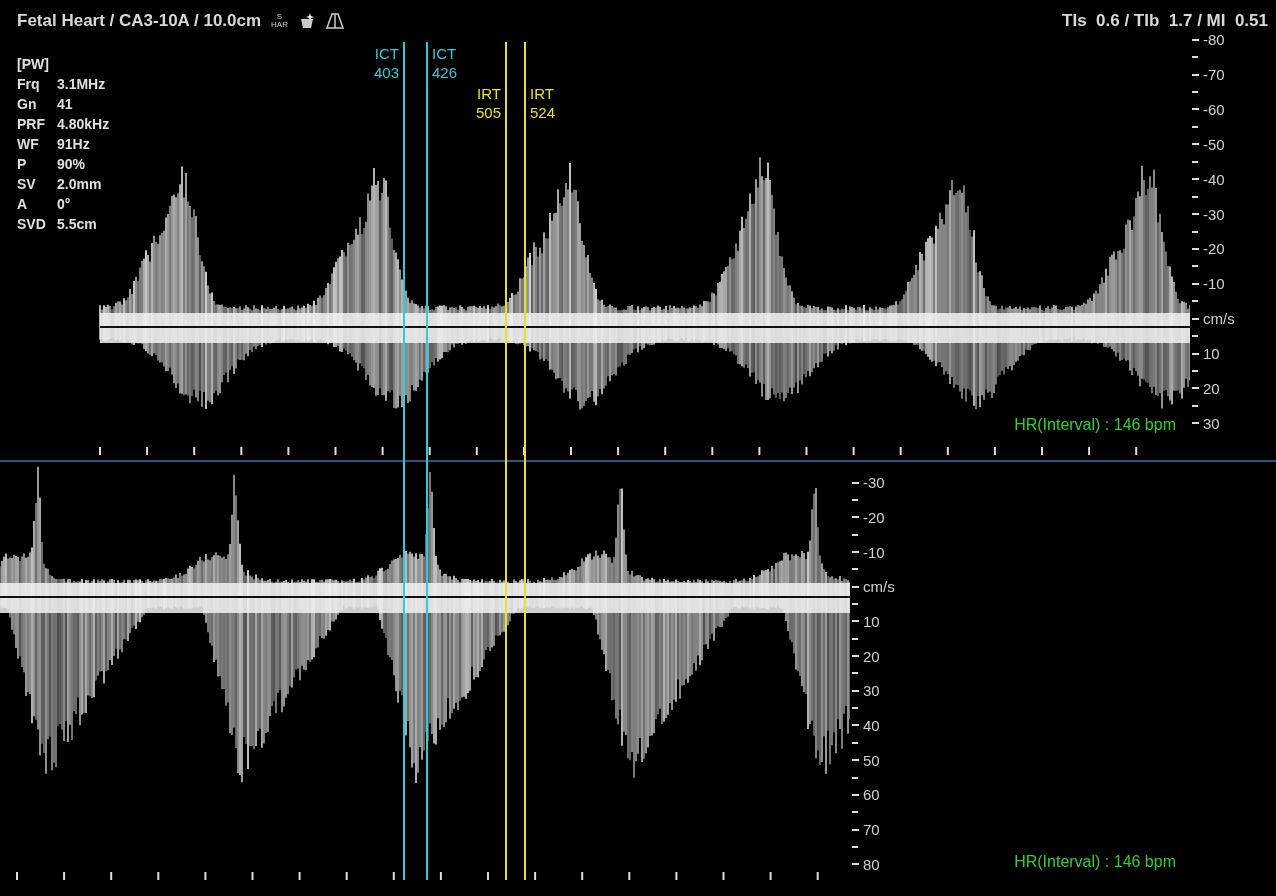  Describe the element at coordinates (1214, 144) in the screenshot. I see `scale-label: -50` at that location.